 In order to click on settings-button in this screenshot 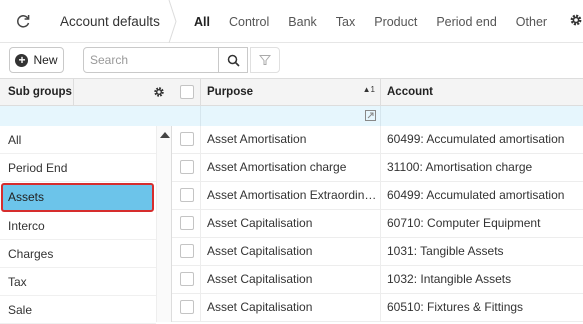, I will do `click(575, 21)`.